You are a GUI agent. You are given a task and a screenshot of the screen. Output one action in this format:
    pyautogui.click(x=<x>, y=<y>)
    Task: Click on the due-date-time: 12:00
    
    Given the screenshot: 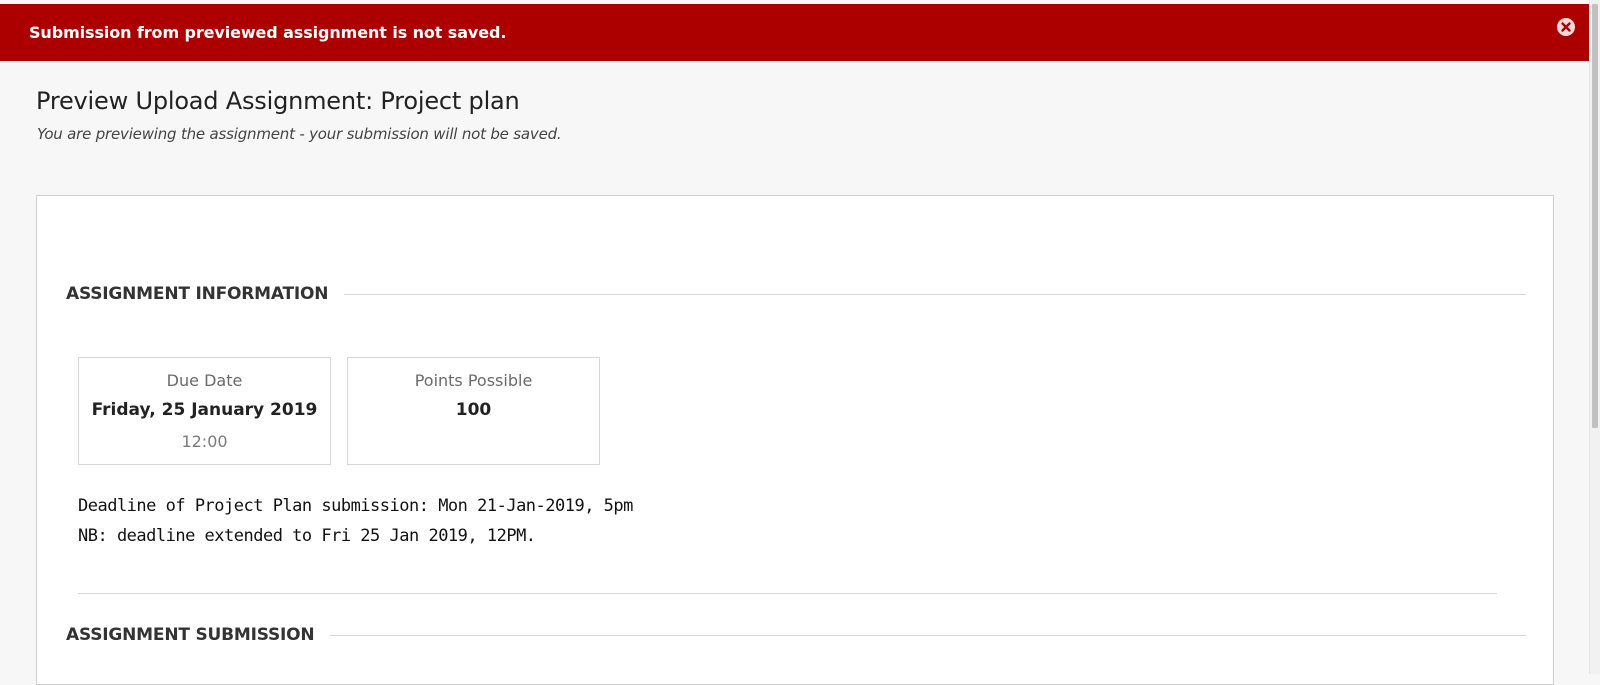 What is the action you would take?
    pyautogui.click(x=204, y=441)
    